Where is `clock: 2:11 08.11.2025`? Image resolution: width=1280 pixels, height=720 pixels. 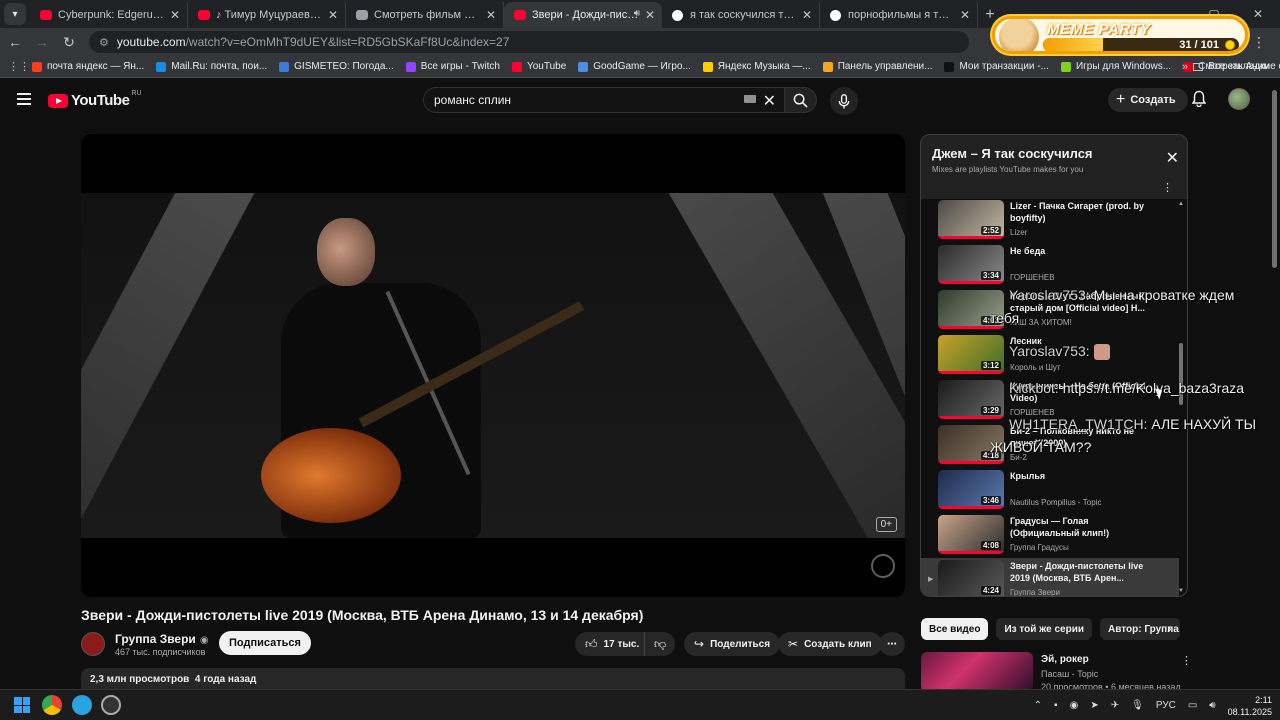
clock: 2:11 08.11.2025 is located at coordinates (1250, 706).